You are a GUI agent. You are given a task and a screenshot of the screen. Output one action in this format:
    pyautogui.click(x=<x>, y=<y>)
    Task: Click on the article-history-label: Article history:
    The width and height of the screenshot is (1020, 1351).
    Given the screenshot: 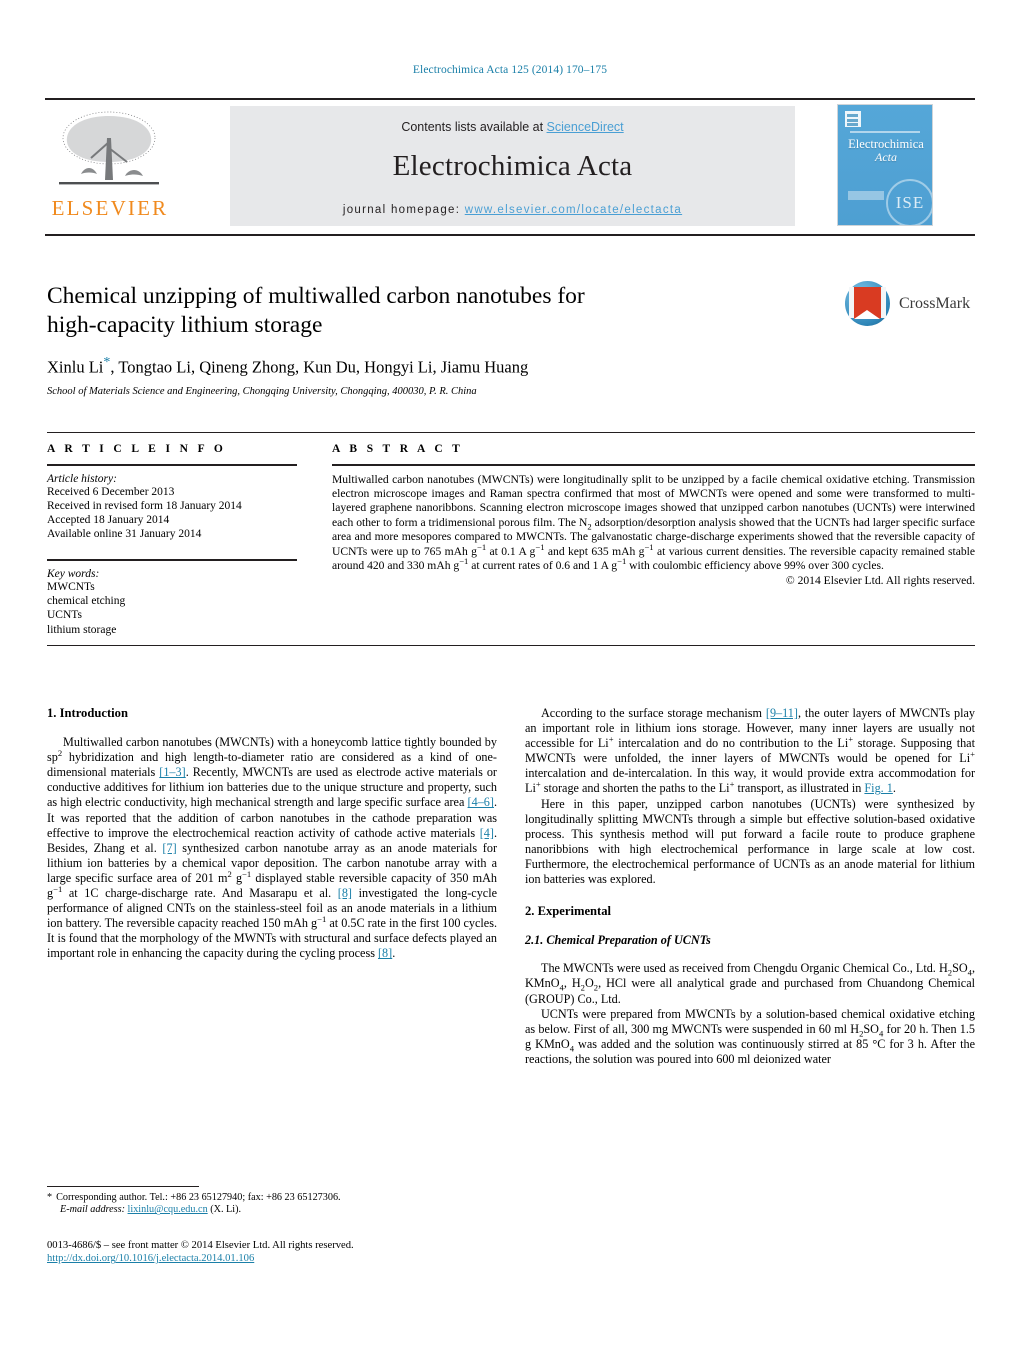 What is the action you would take?
    pyautogui.click(x=82, y=478)
    